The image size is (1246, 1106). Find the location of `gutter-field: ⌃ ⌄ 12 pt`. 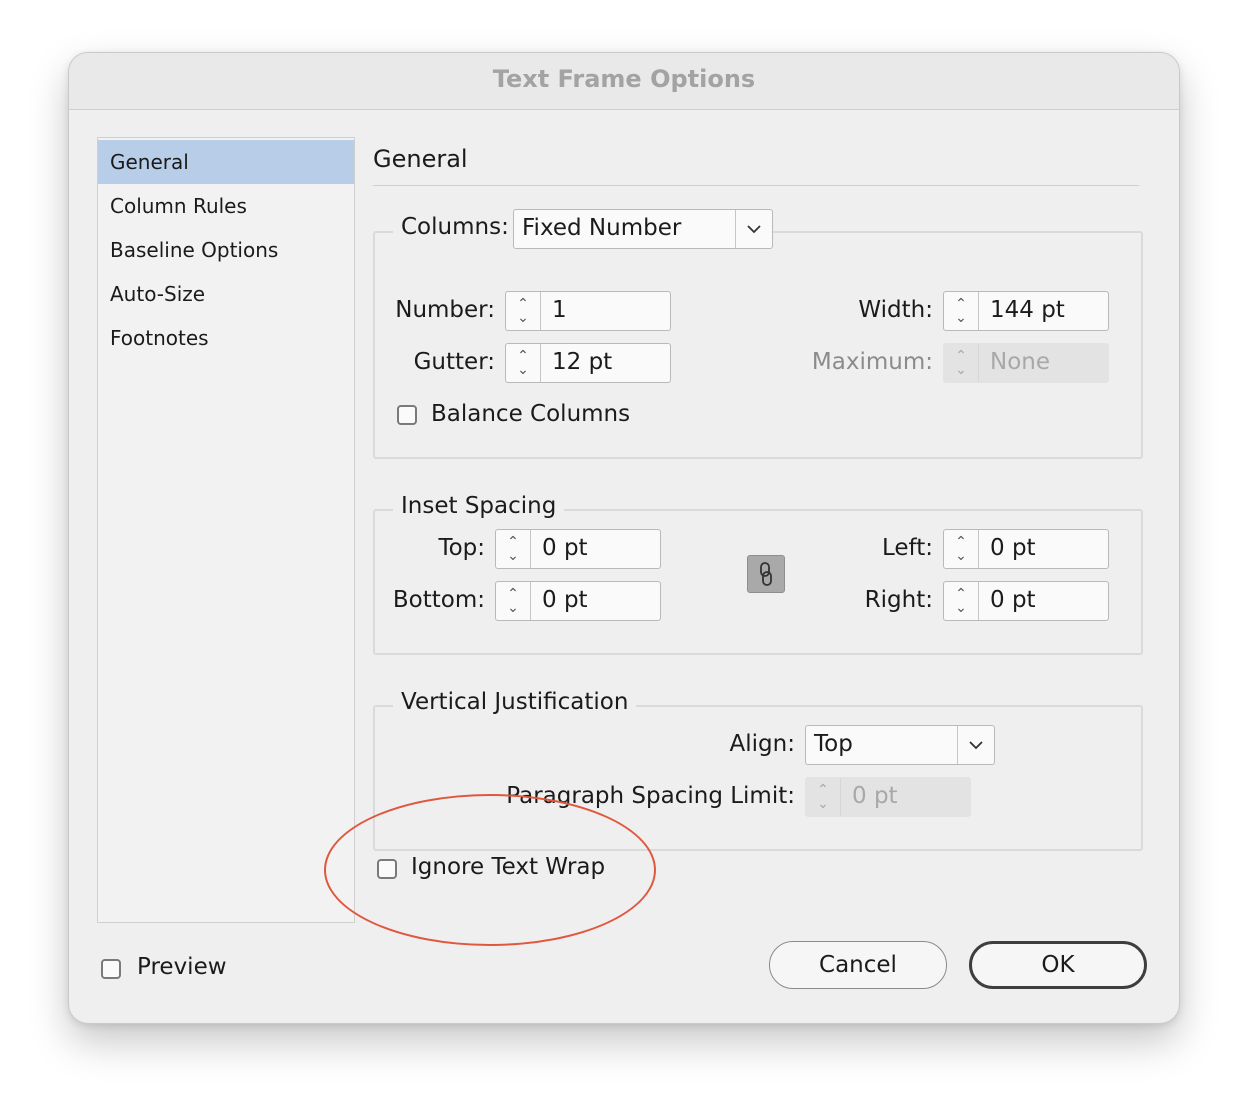

gutter-field: ⌃ ⌄ 12 pt is located at coordinates (588, 363).